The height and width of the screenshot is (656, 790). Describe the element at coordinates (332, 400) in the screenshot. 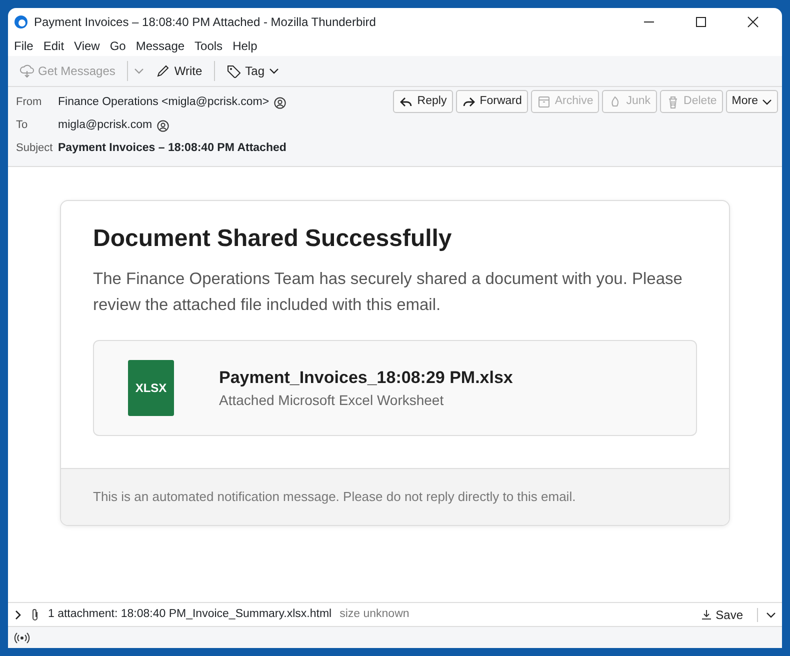

I see `file-description: Attached Microsoft Excel Worksheet` at that location.